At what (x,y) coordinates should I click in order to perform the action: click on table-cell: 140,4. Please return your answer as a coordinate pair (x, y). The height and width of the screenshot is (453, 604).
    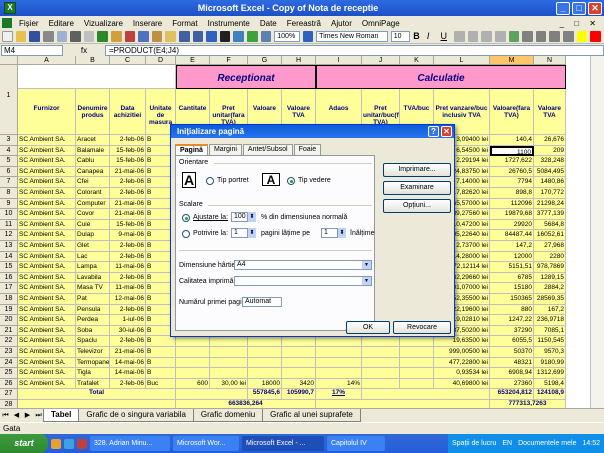
    Looking at the image, I should click on (512, 140).